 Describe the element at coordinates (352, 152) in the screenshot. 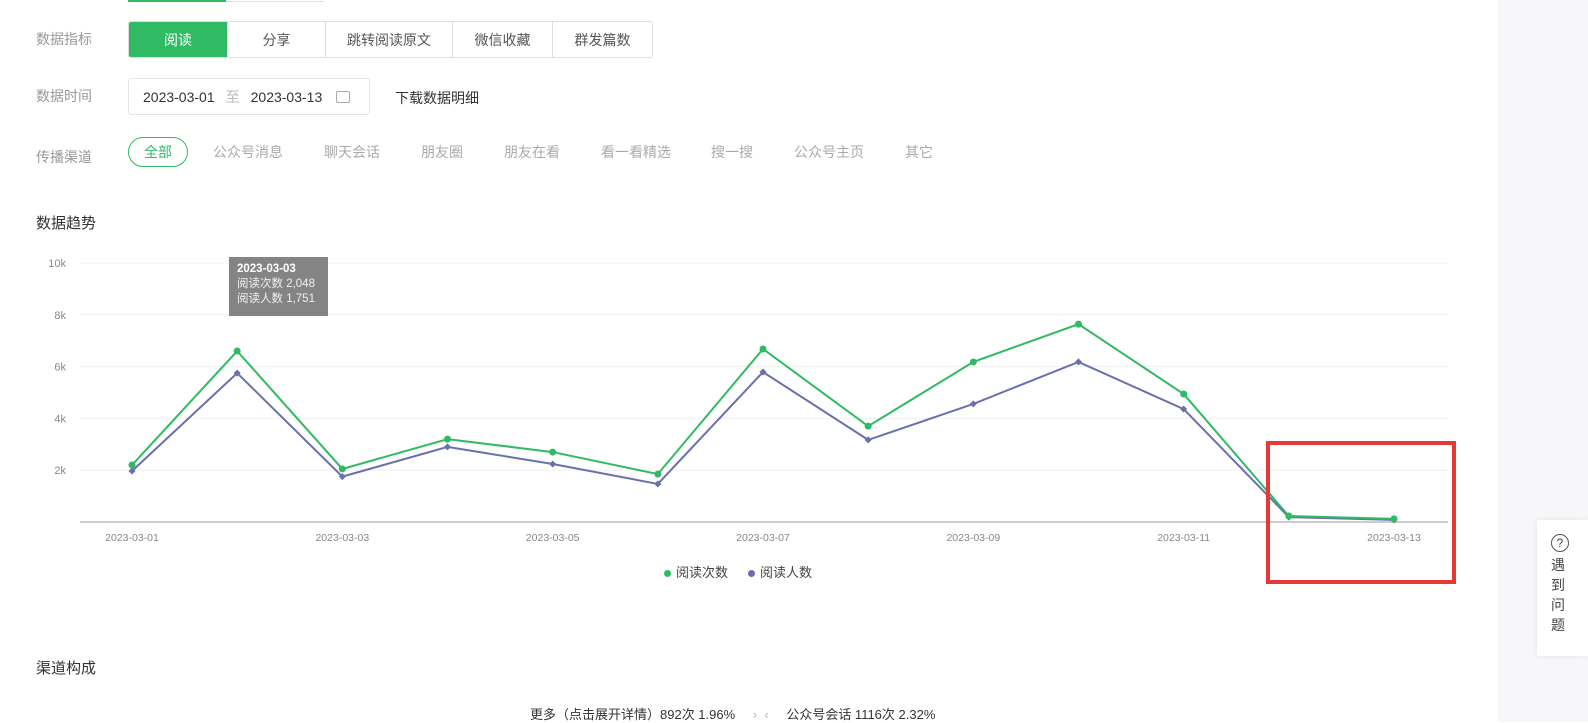

I see `channel-chat: 聊天会话` at that location.